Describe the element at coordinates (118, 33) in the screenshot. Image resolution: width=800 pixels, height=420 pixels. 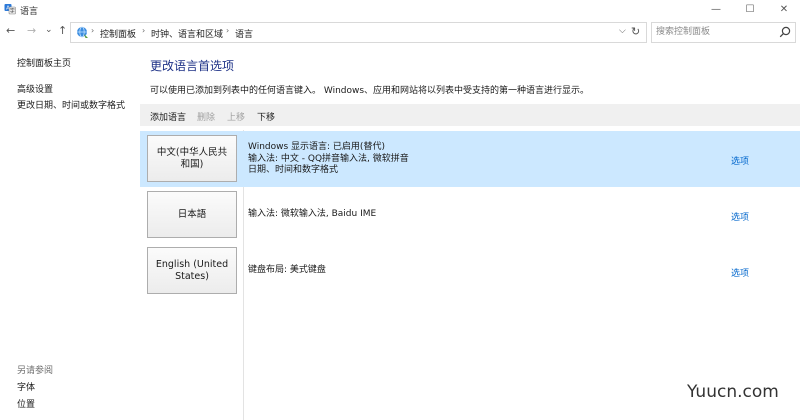
I see `breadcrumb-control-panel: 控制面板` at that location.